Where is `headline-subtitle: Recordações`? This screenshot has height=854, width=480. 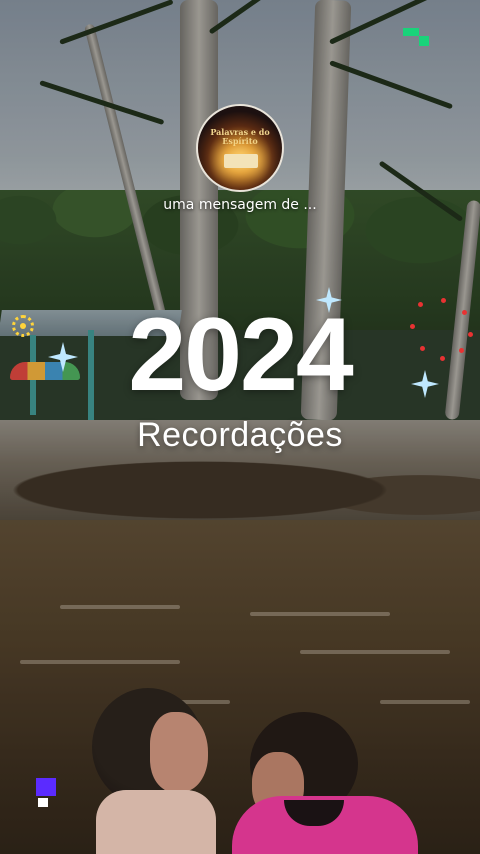 headline-subtitle: Recordações is located at coordinates (240, 435).